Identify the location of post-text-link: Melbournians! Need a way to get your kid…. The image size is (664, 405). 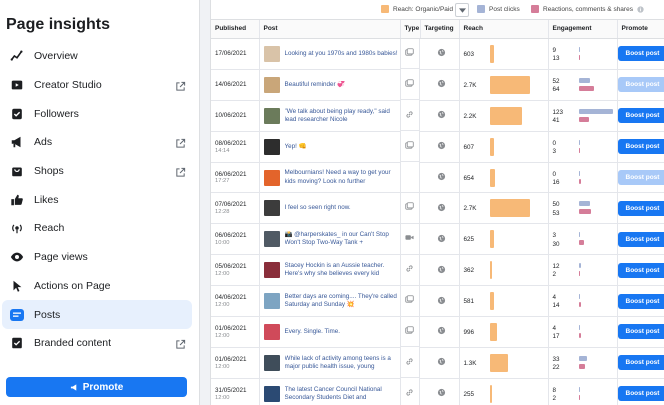
(342, 177).